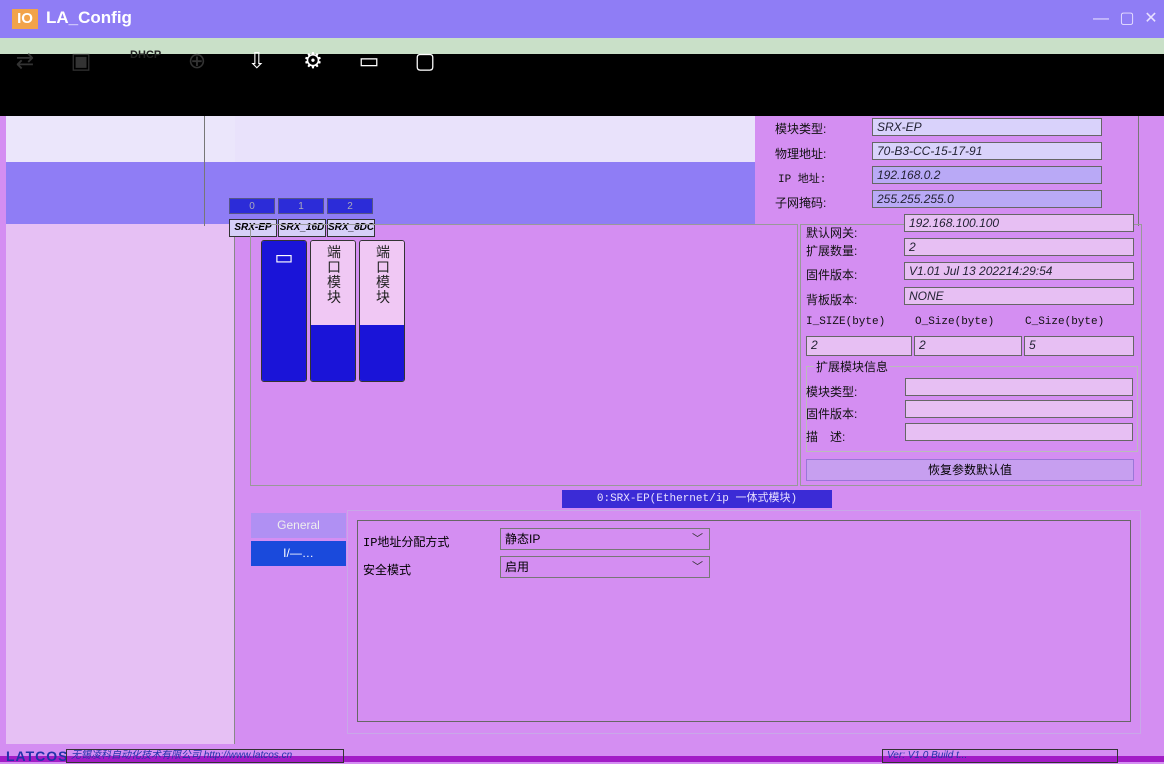  I want to click on ext-type-field, so click(1019, 387).